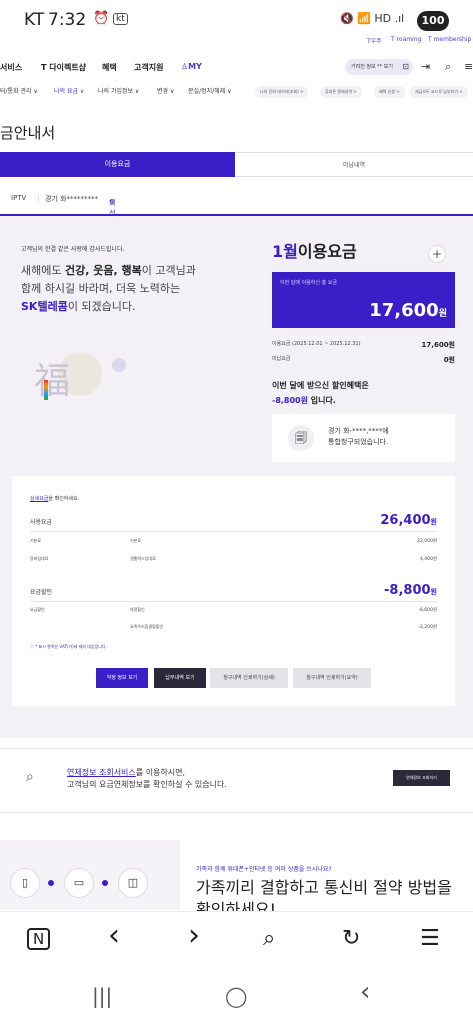 This screenshot has width=473, height=1024. What do you see at coordinates (233, 520) in the screenshot?
I see `usage-fee-header: 사용요금 26,400원` at bounding box center [233, 520].